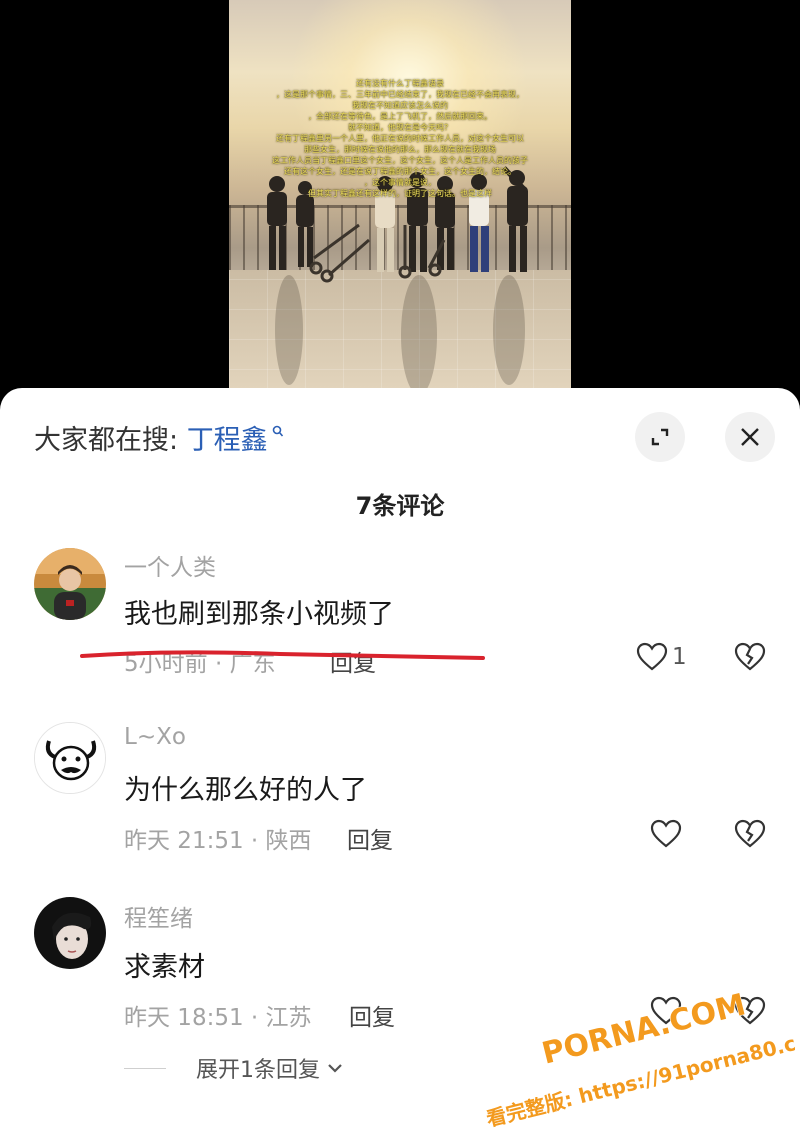 The height and width of the screenshot is (1141, 800). What do you see at coordinates (218, 1018) in the screenshot?
I see `comment-meta: 昨天 18:51 · 江苏` at bounding box center [218, 1018].